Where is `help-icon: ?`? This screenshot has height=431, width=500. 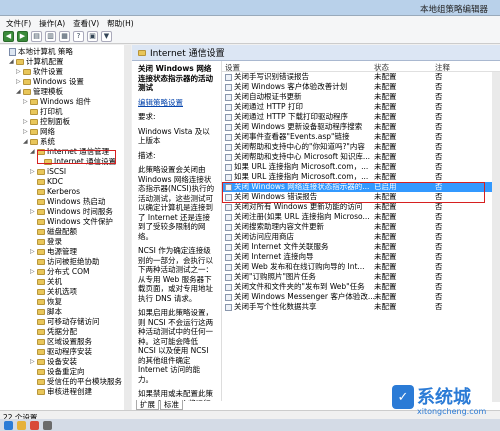
help-icon: ? is located at coordinates (78, 36).